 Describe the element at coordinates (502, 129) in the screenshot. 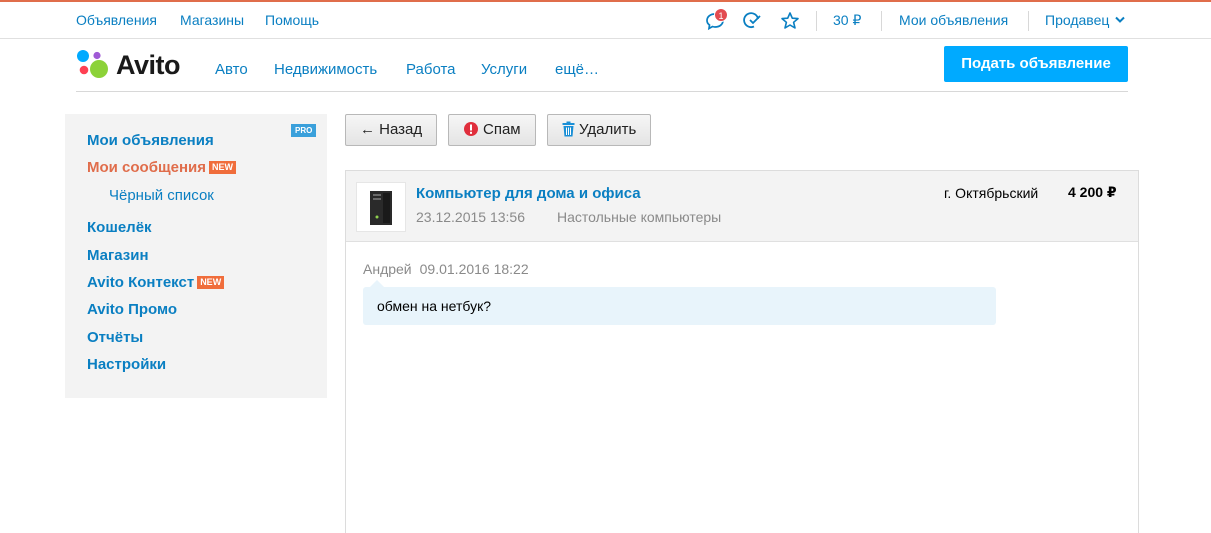

I see `spam-label: Спам` at that location.